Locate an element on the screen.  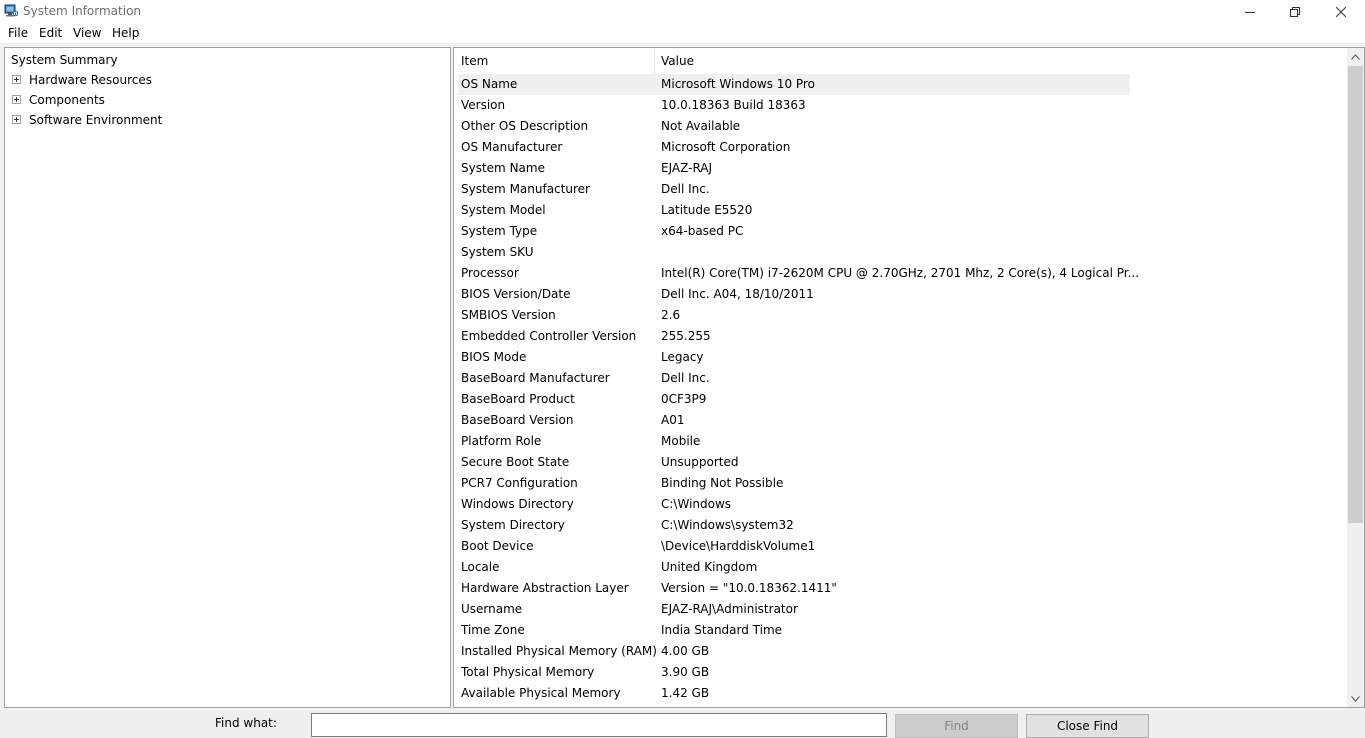
table-row: OS Name Microsoft Windows 10 Pro is located at coordinates (900, 84).